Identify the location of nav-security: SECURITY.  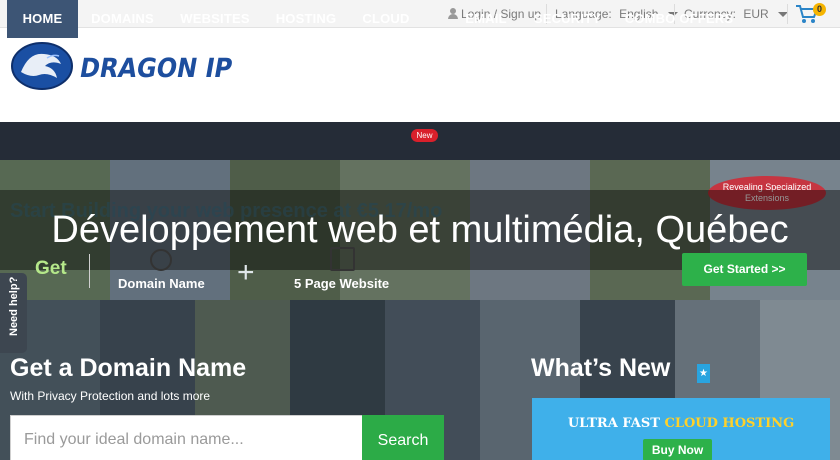
(567, 19).